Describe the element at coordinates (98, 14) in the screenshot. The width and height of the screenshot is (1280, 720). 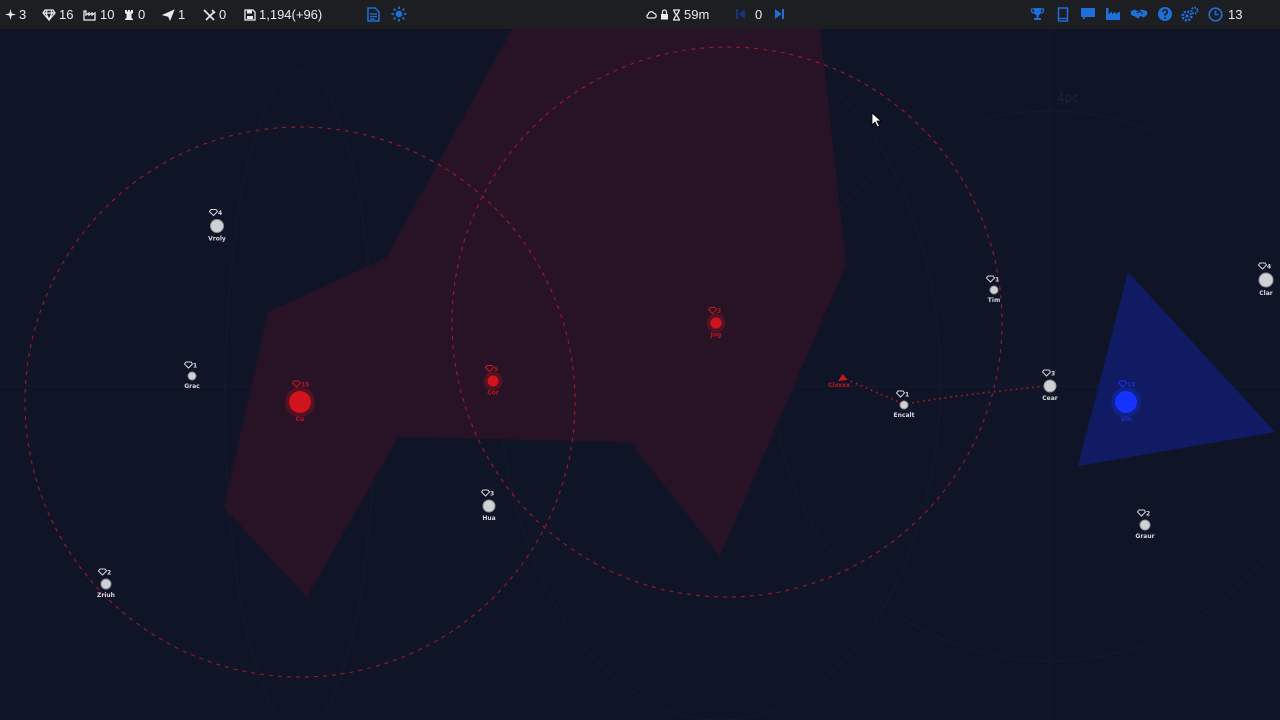
I see `factories-stat: 10` at that location.